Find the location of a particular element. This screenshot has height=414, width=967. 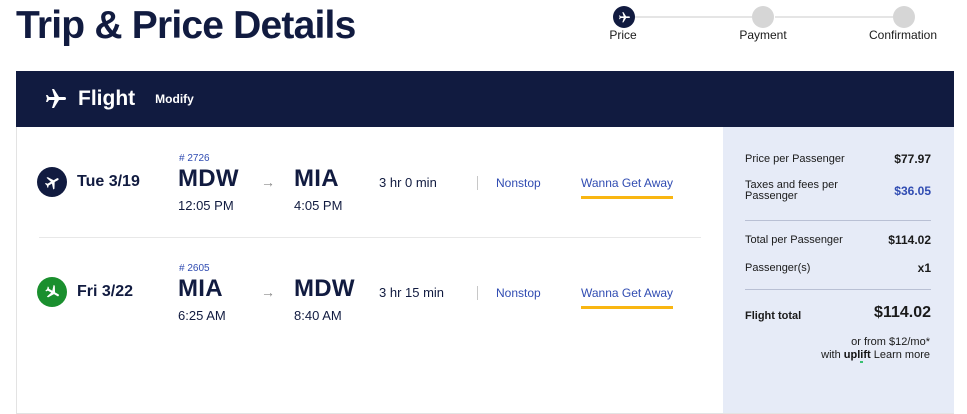

uplift-with-text: with is located at coordinates (831, 355).